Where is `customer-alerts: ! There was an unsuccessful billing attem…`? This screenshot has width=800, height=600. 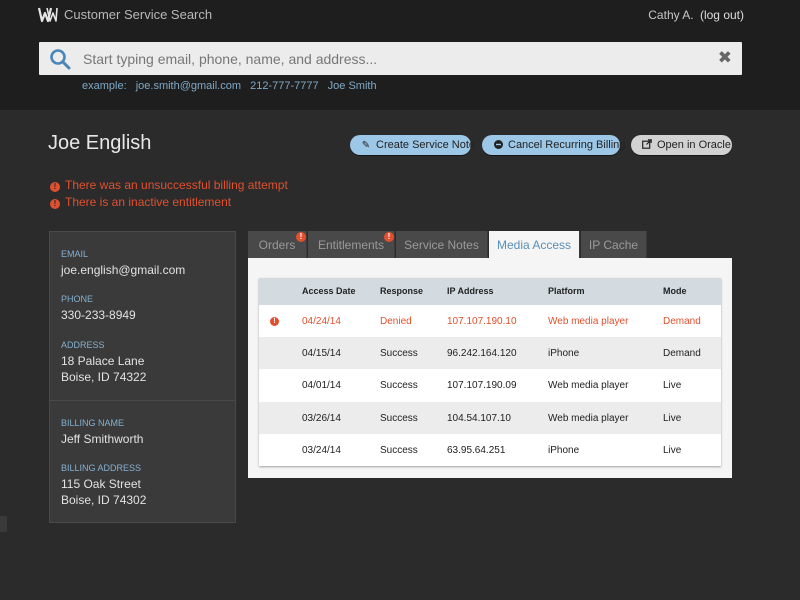 customer-alerts: ! There was an unsuccessful billing attem… is located at coordinates (169, 195).